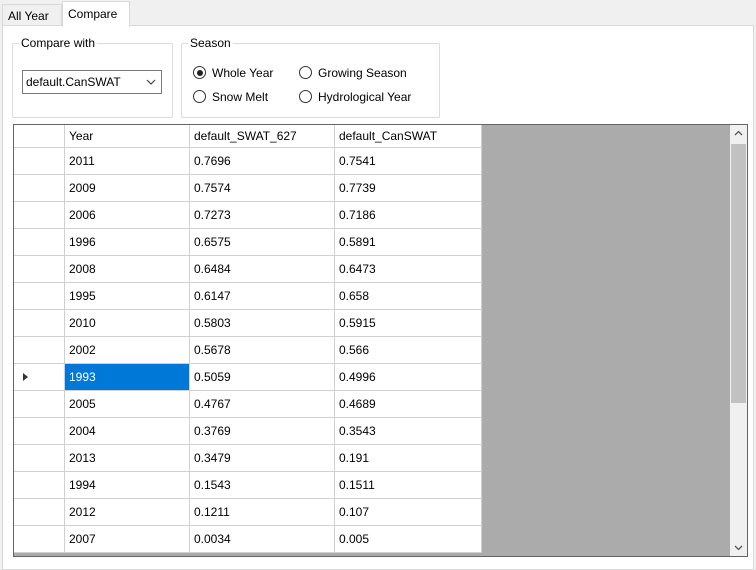  What do you see at coordinates (408, 485) in the screenshot?
I see `cell-default-canswat: 0.1511` at bounding box center [408, 485].